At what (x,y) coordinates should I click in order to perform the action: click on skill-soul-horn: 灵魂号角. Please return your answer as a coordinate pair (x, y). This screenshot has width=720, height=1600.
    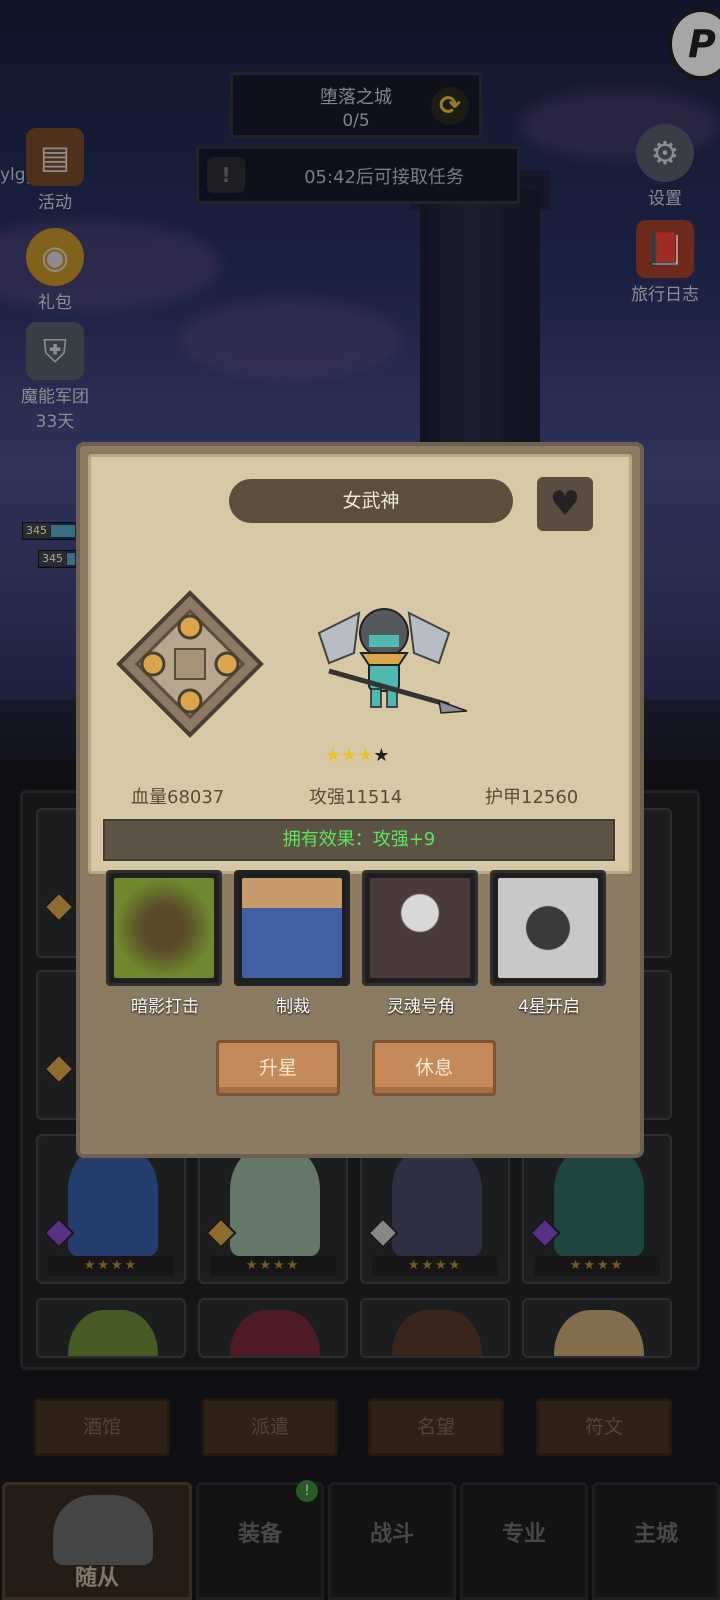
    Looking at the image, I should click on (421, 943).